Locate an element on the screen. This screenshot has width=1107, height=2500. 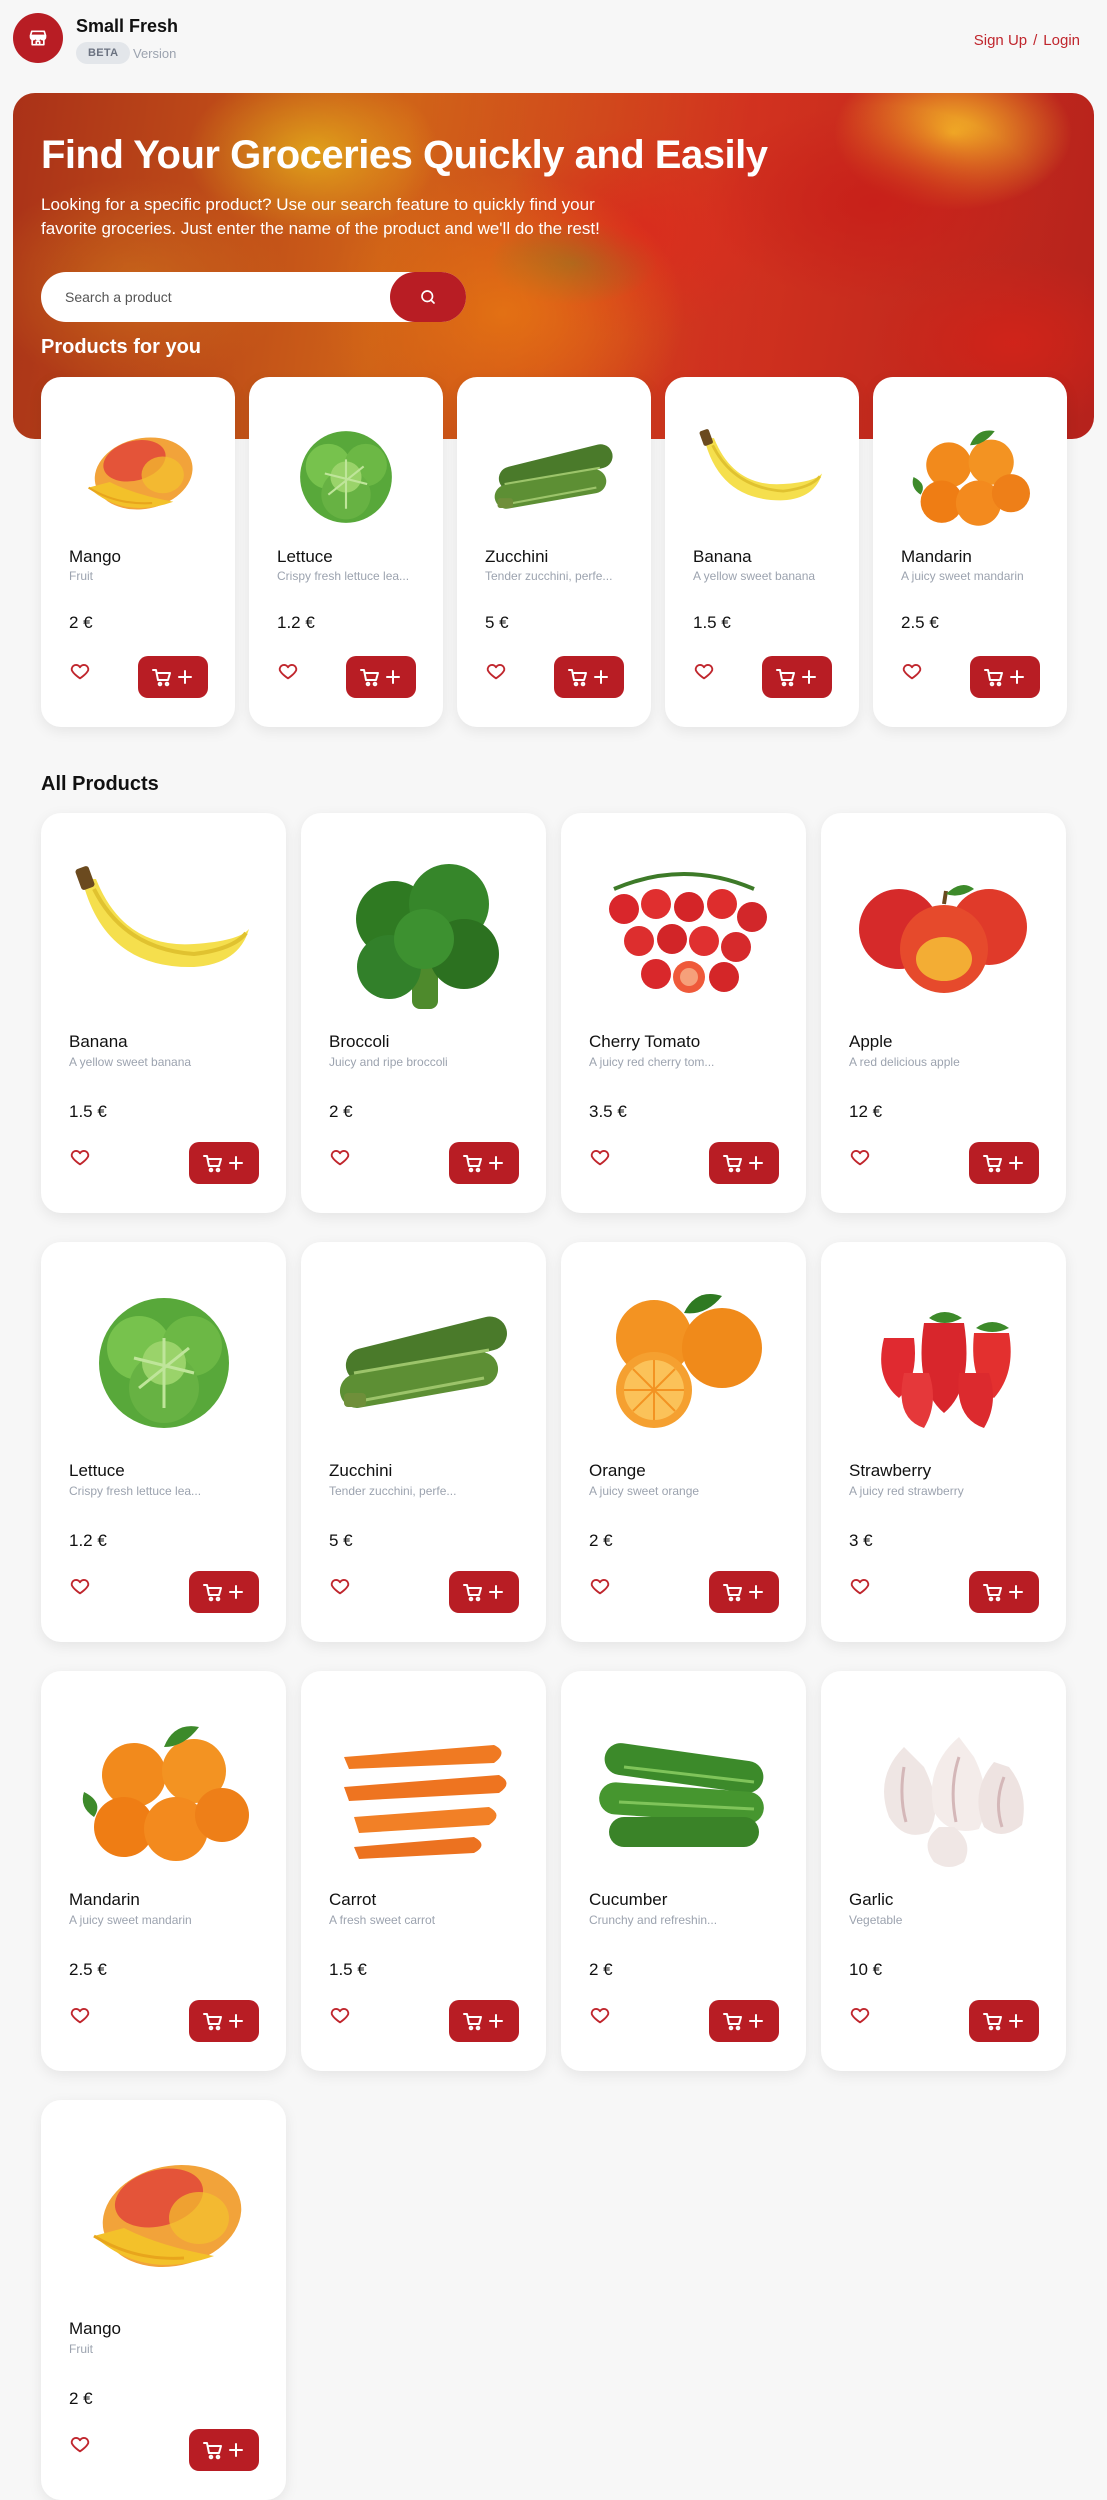
product-card: Carrot A fresh sweet carrot 1.5 € is located at coordinates (423, 1871).